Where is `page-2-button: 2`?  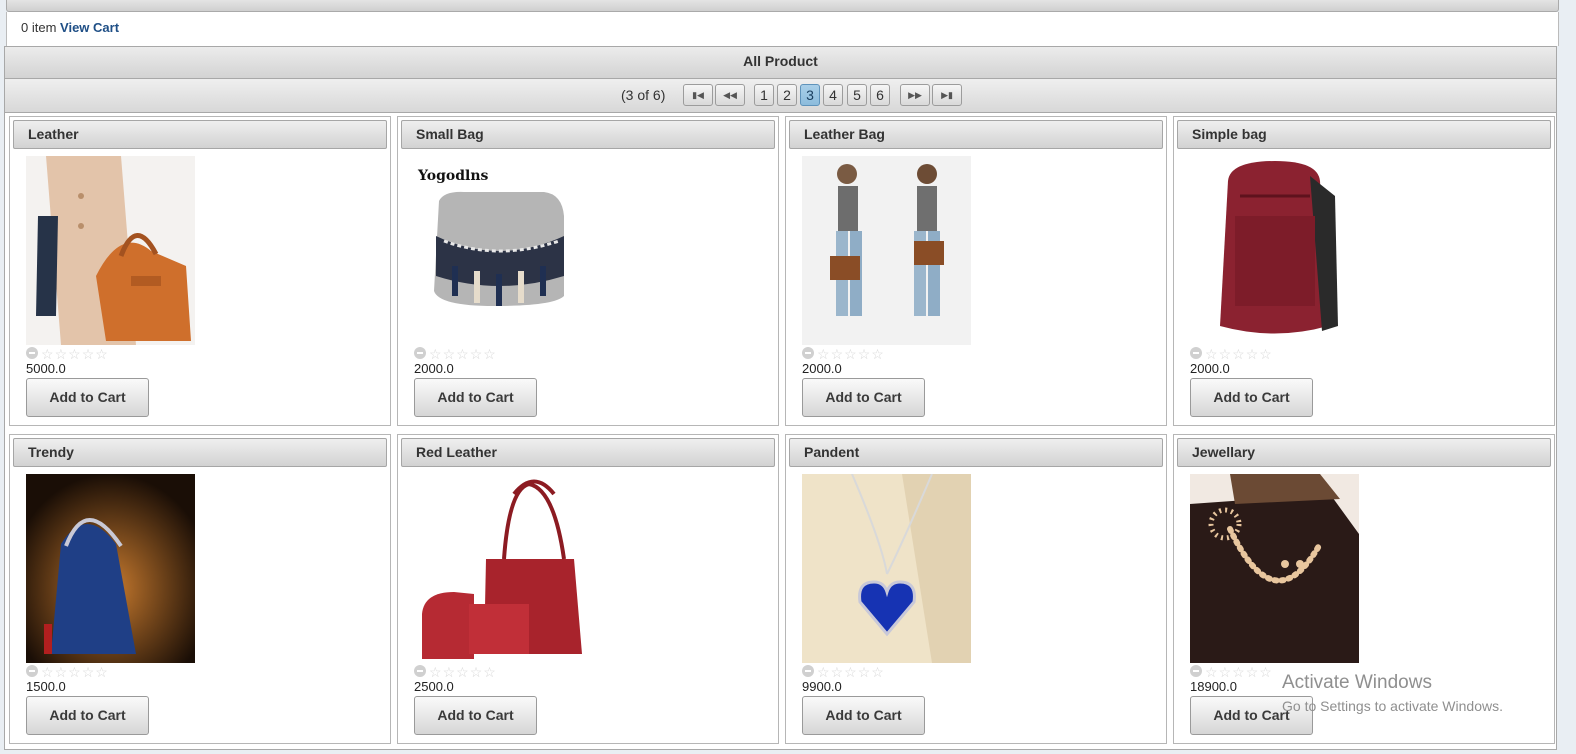
page-2-button: 2 is located at coordinates (787, 95).